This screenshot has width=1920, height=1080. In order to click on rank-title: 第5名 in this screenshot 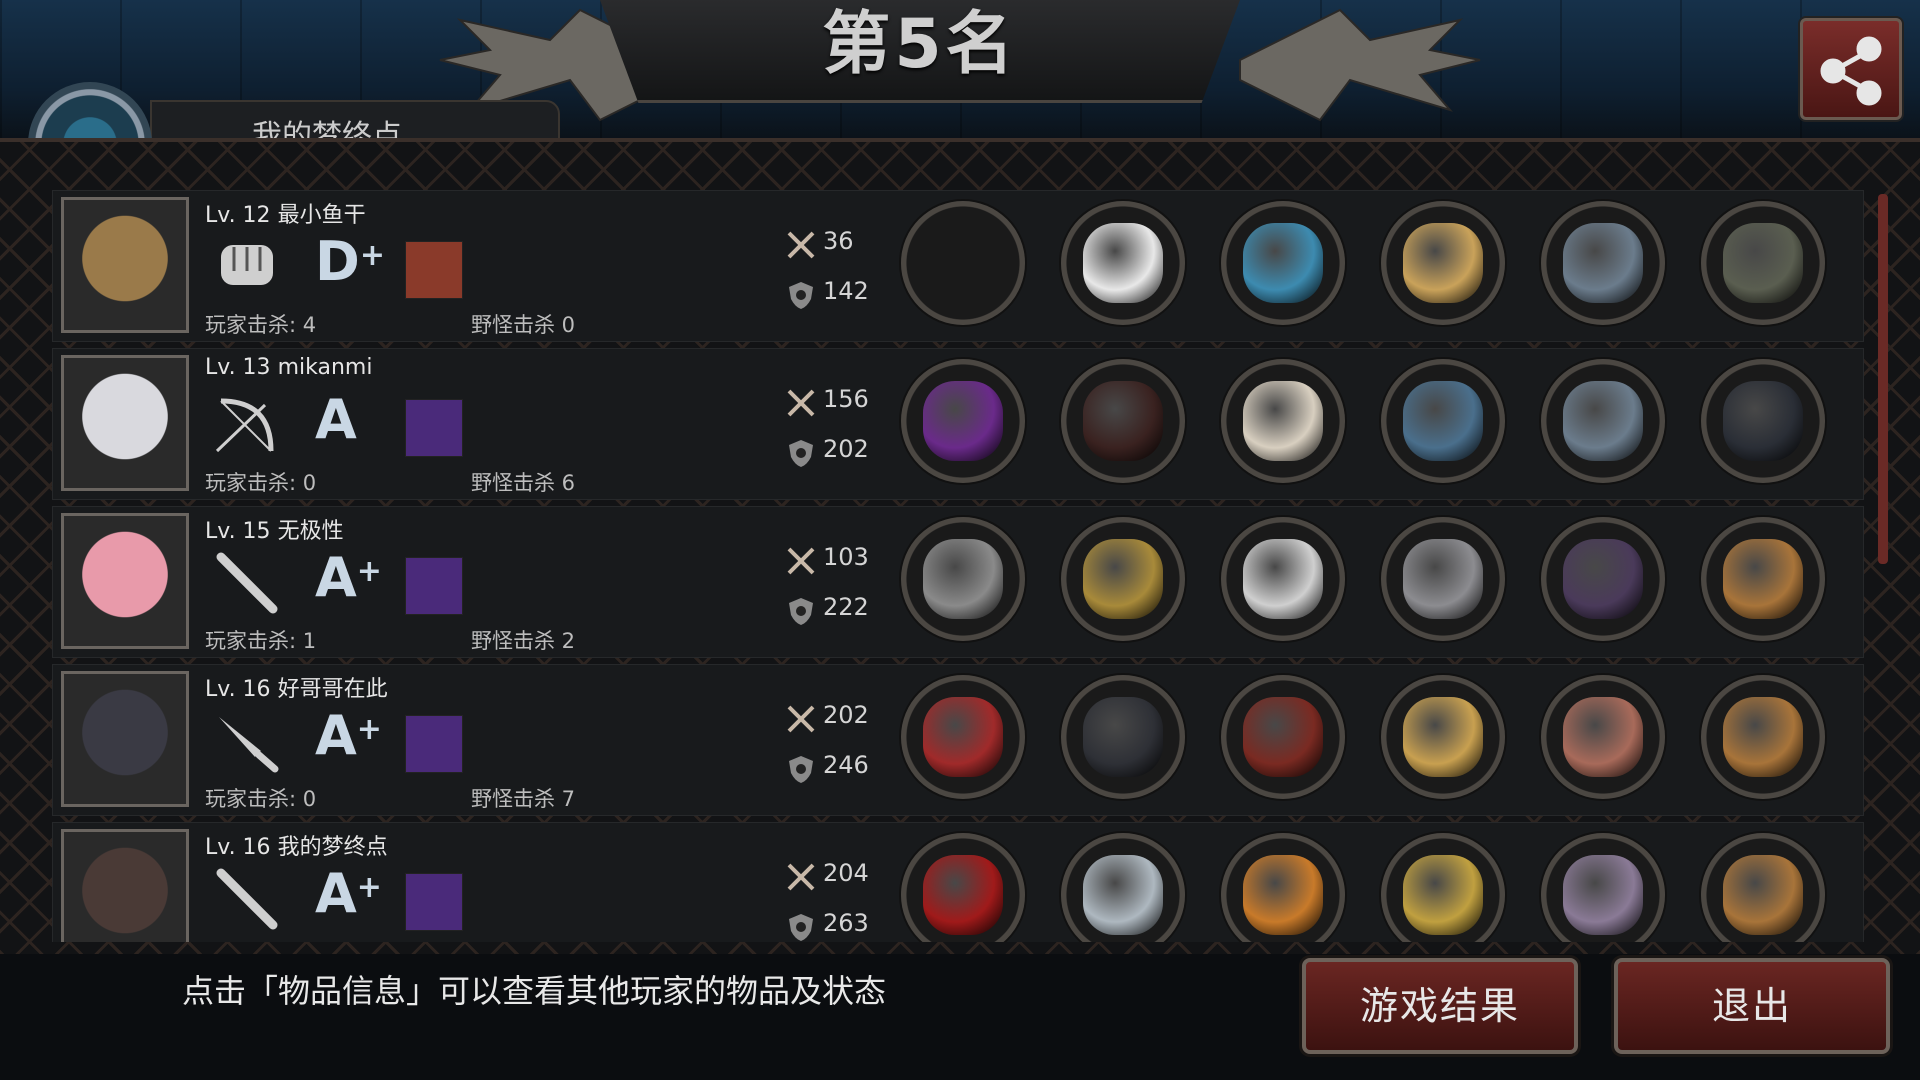, I will do `click(920, 44)`.